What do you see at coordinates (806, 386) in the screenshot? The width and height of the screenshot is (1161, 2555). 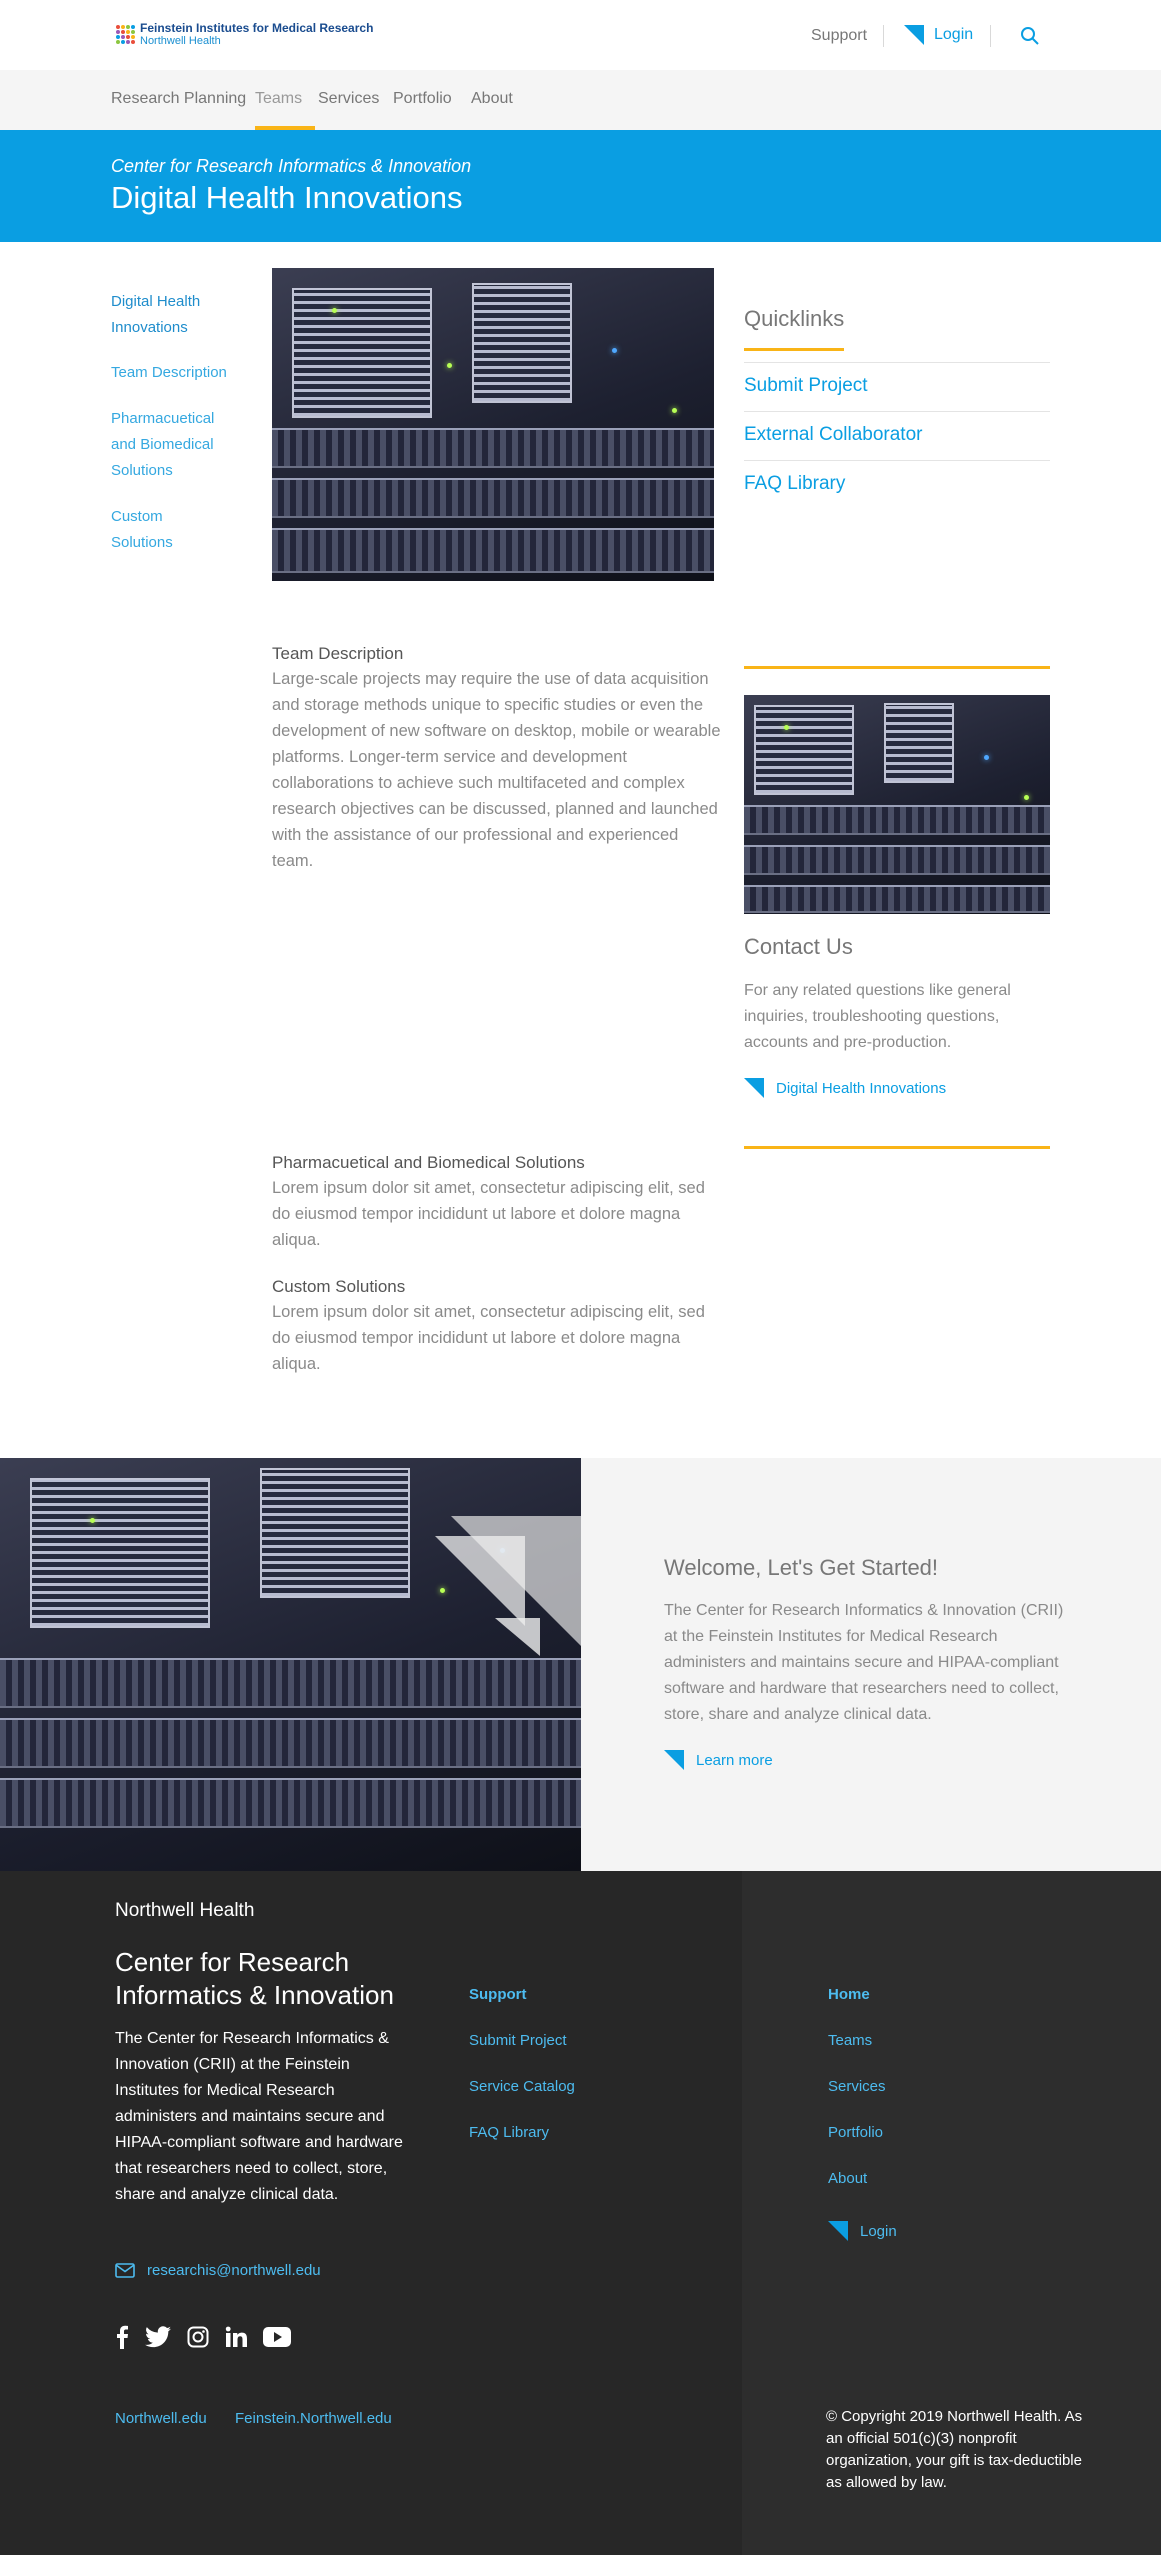 I see `quicklink-submit-project: Submit Project` at bounding box center [806, 386].